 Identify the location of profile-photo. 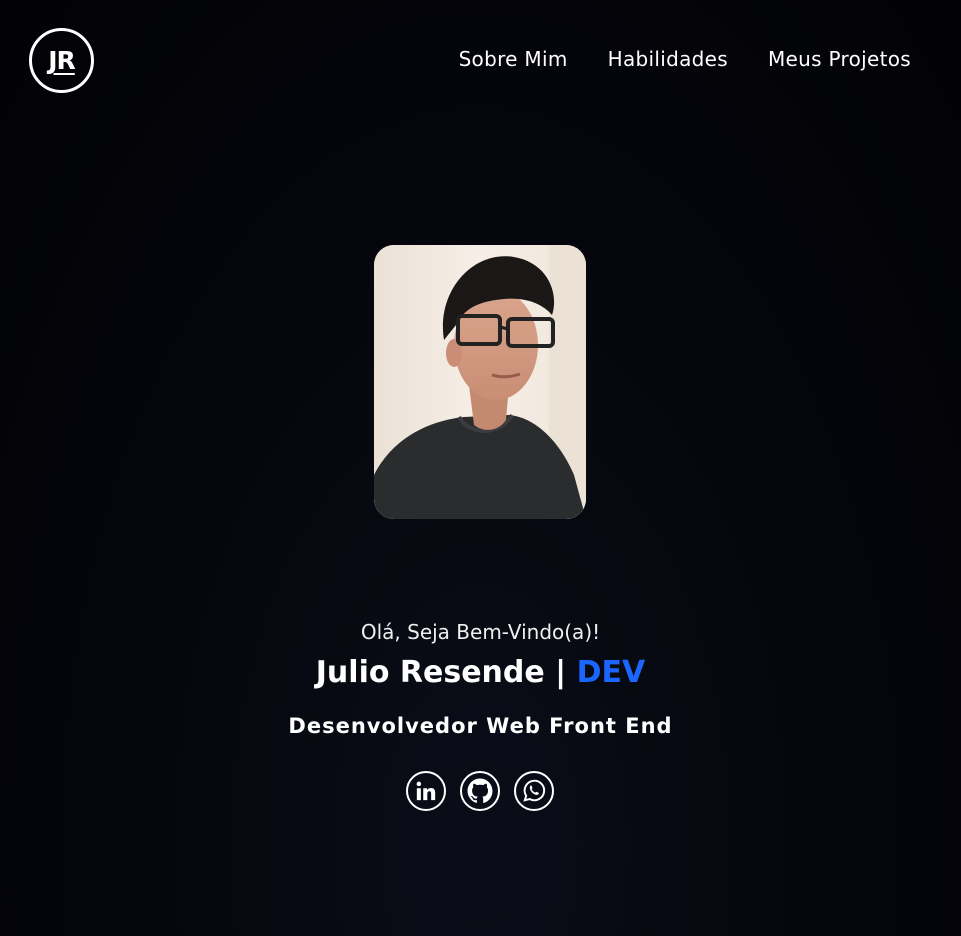
(480, 382).